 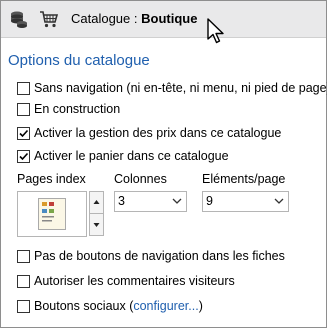 What do you see at coordinates (150, 201) in the screenshot?
I see `columns-select: 3` at bounding box center [150, 201].